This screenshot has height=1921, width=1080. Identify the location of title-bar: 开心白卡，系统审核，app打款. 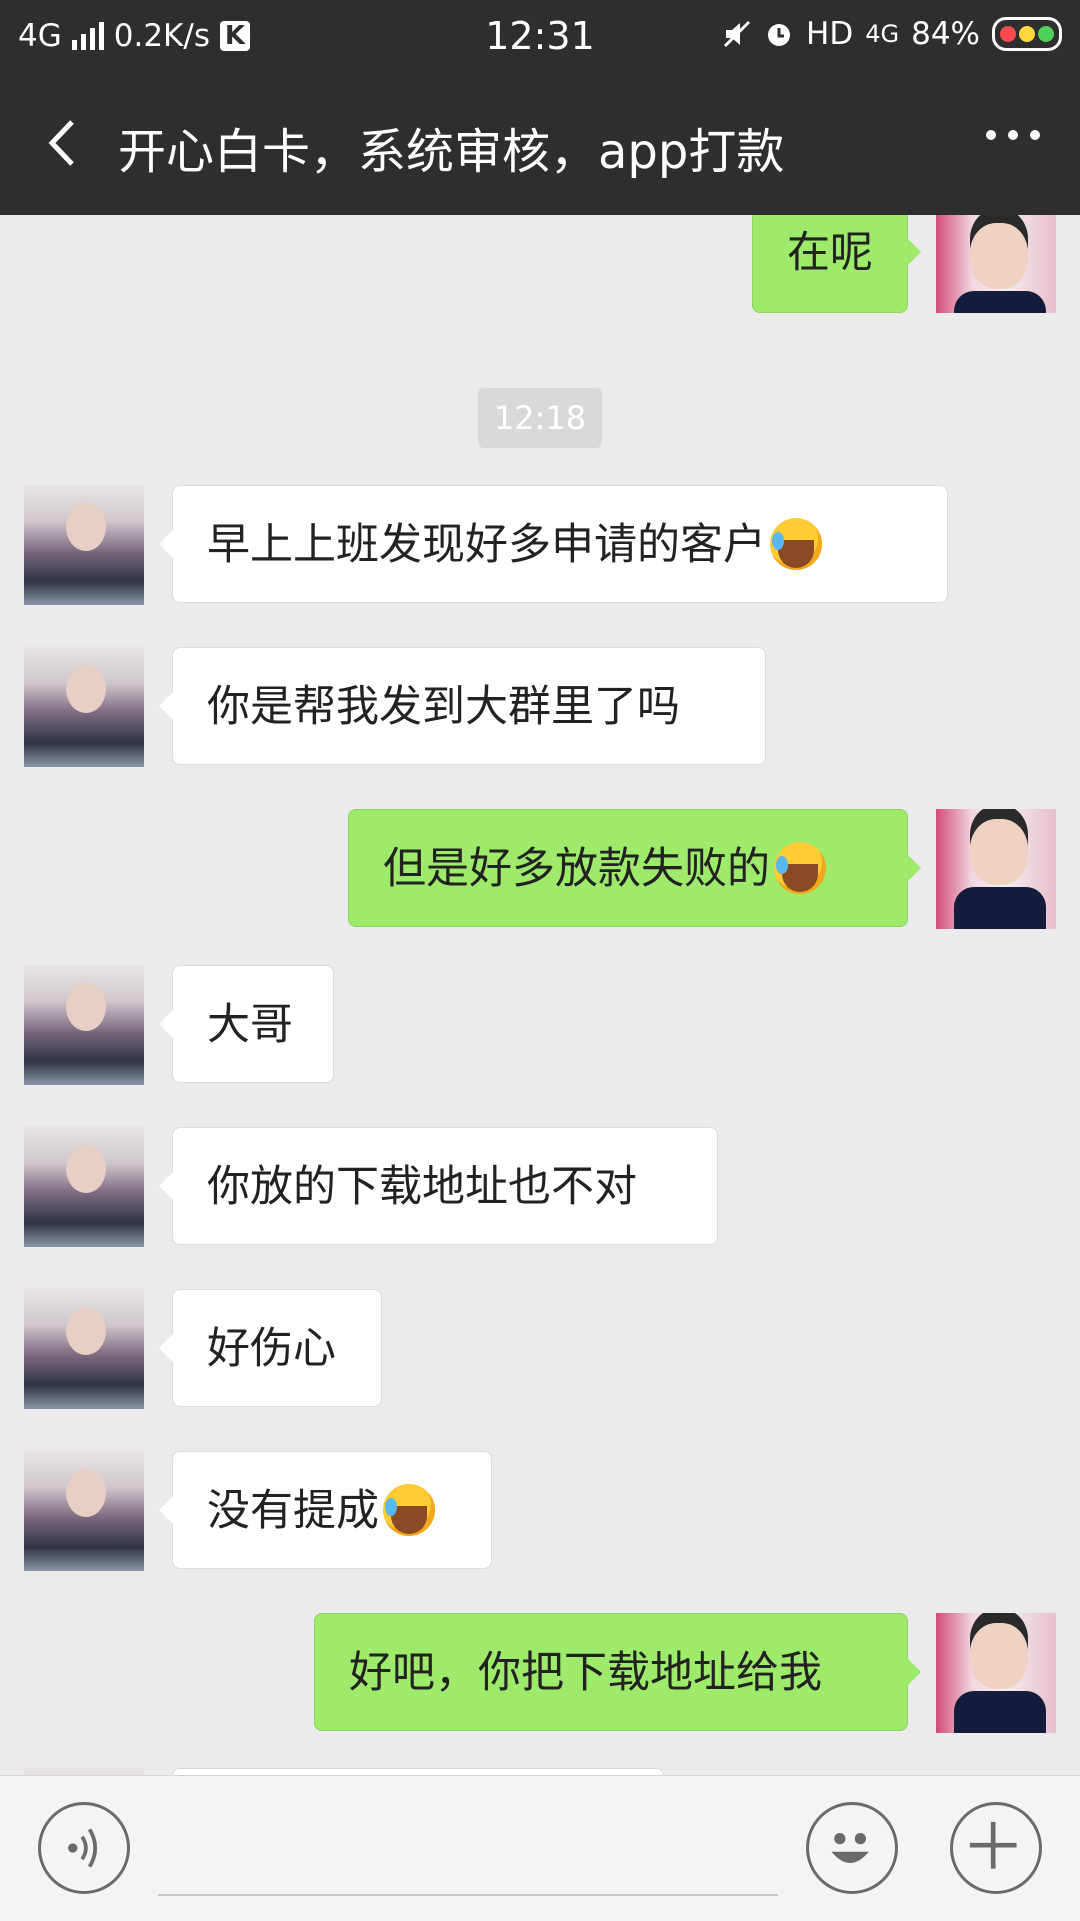
(540, 143).